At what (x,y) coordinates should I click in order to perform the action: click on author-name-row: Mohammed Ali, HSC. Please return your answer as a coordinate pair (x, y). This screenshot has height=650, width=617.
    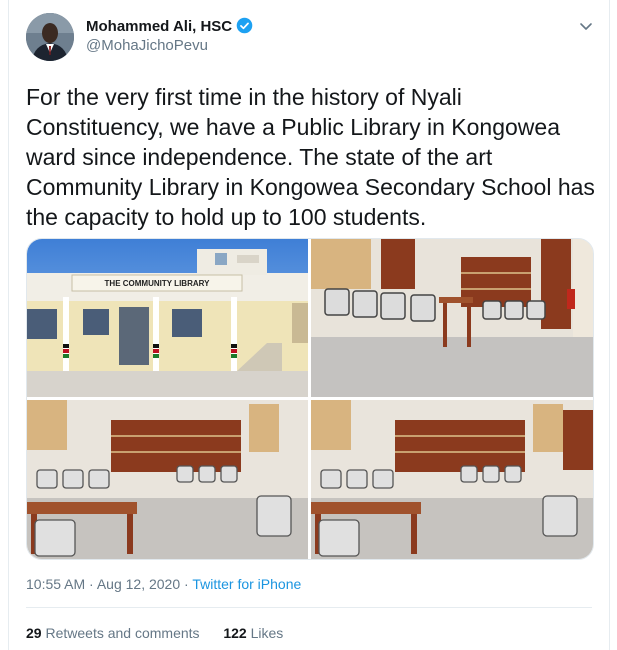
    Looking at the image, I should click on (169, 27).